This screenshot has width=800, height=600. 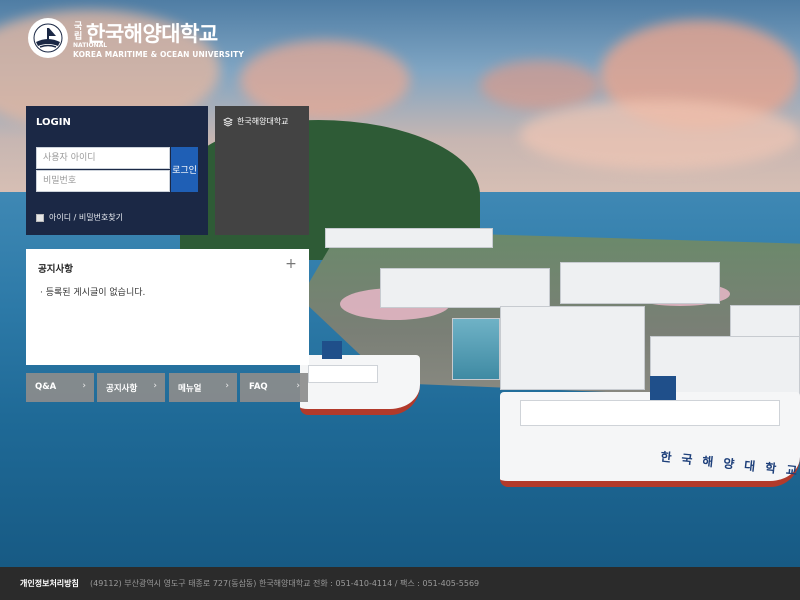 What do you see at coordinates (228, 121) in the screenshot?
I see `layers-icon` at bounding box center [228, 121].